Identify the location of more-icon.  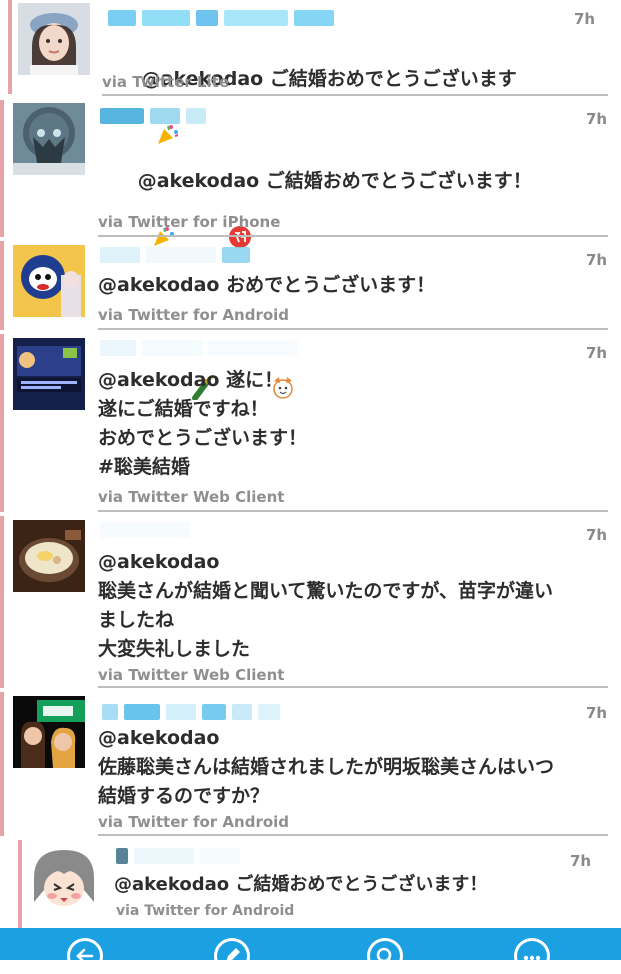
(532, 956).